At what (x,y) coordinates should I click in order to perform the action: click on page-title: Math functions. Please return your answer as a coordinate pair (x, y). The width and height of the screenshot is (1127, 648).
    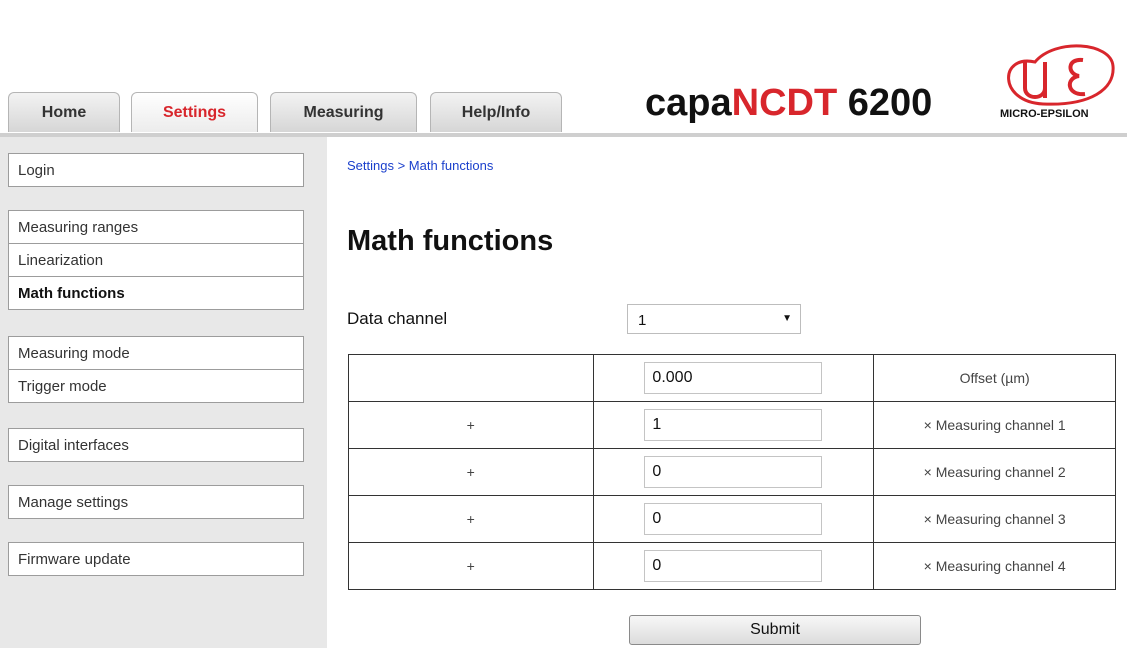
    Looking at the image, I should click on (450, 241).